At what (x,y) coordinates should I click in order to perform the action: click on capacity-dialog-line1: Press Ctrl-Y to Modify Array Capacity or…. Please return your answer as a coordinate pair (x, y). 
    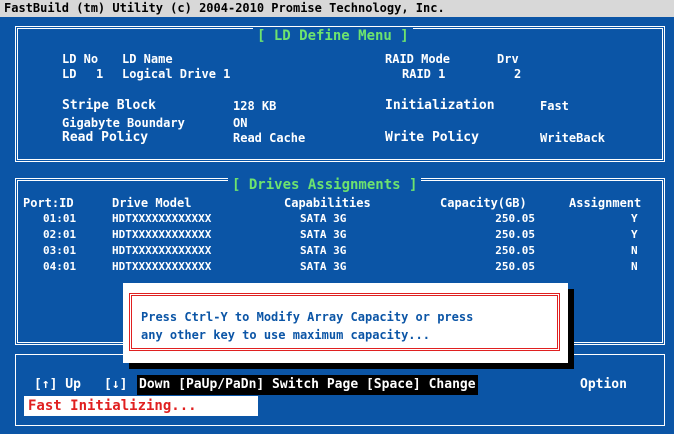
    Looking at the image, I should click on (307, 317).